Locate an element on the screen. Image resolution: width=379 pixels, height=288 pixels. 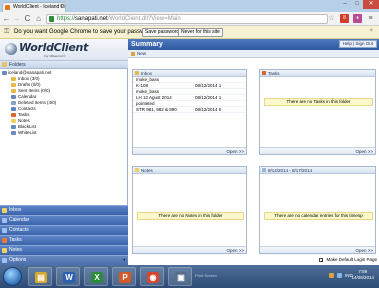
worldclient-favicon-icon is located at coordinates (7, 7).